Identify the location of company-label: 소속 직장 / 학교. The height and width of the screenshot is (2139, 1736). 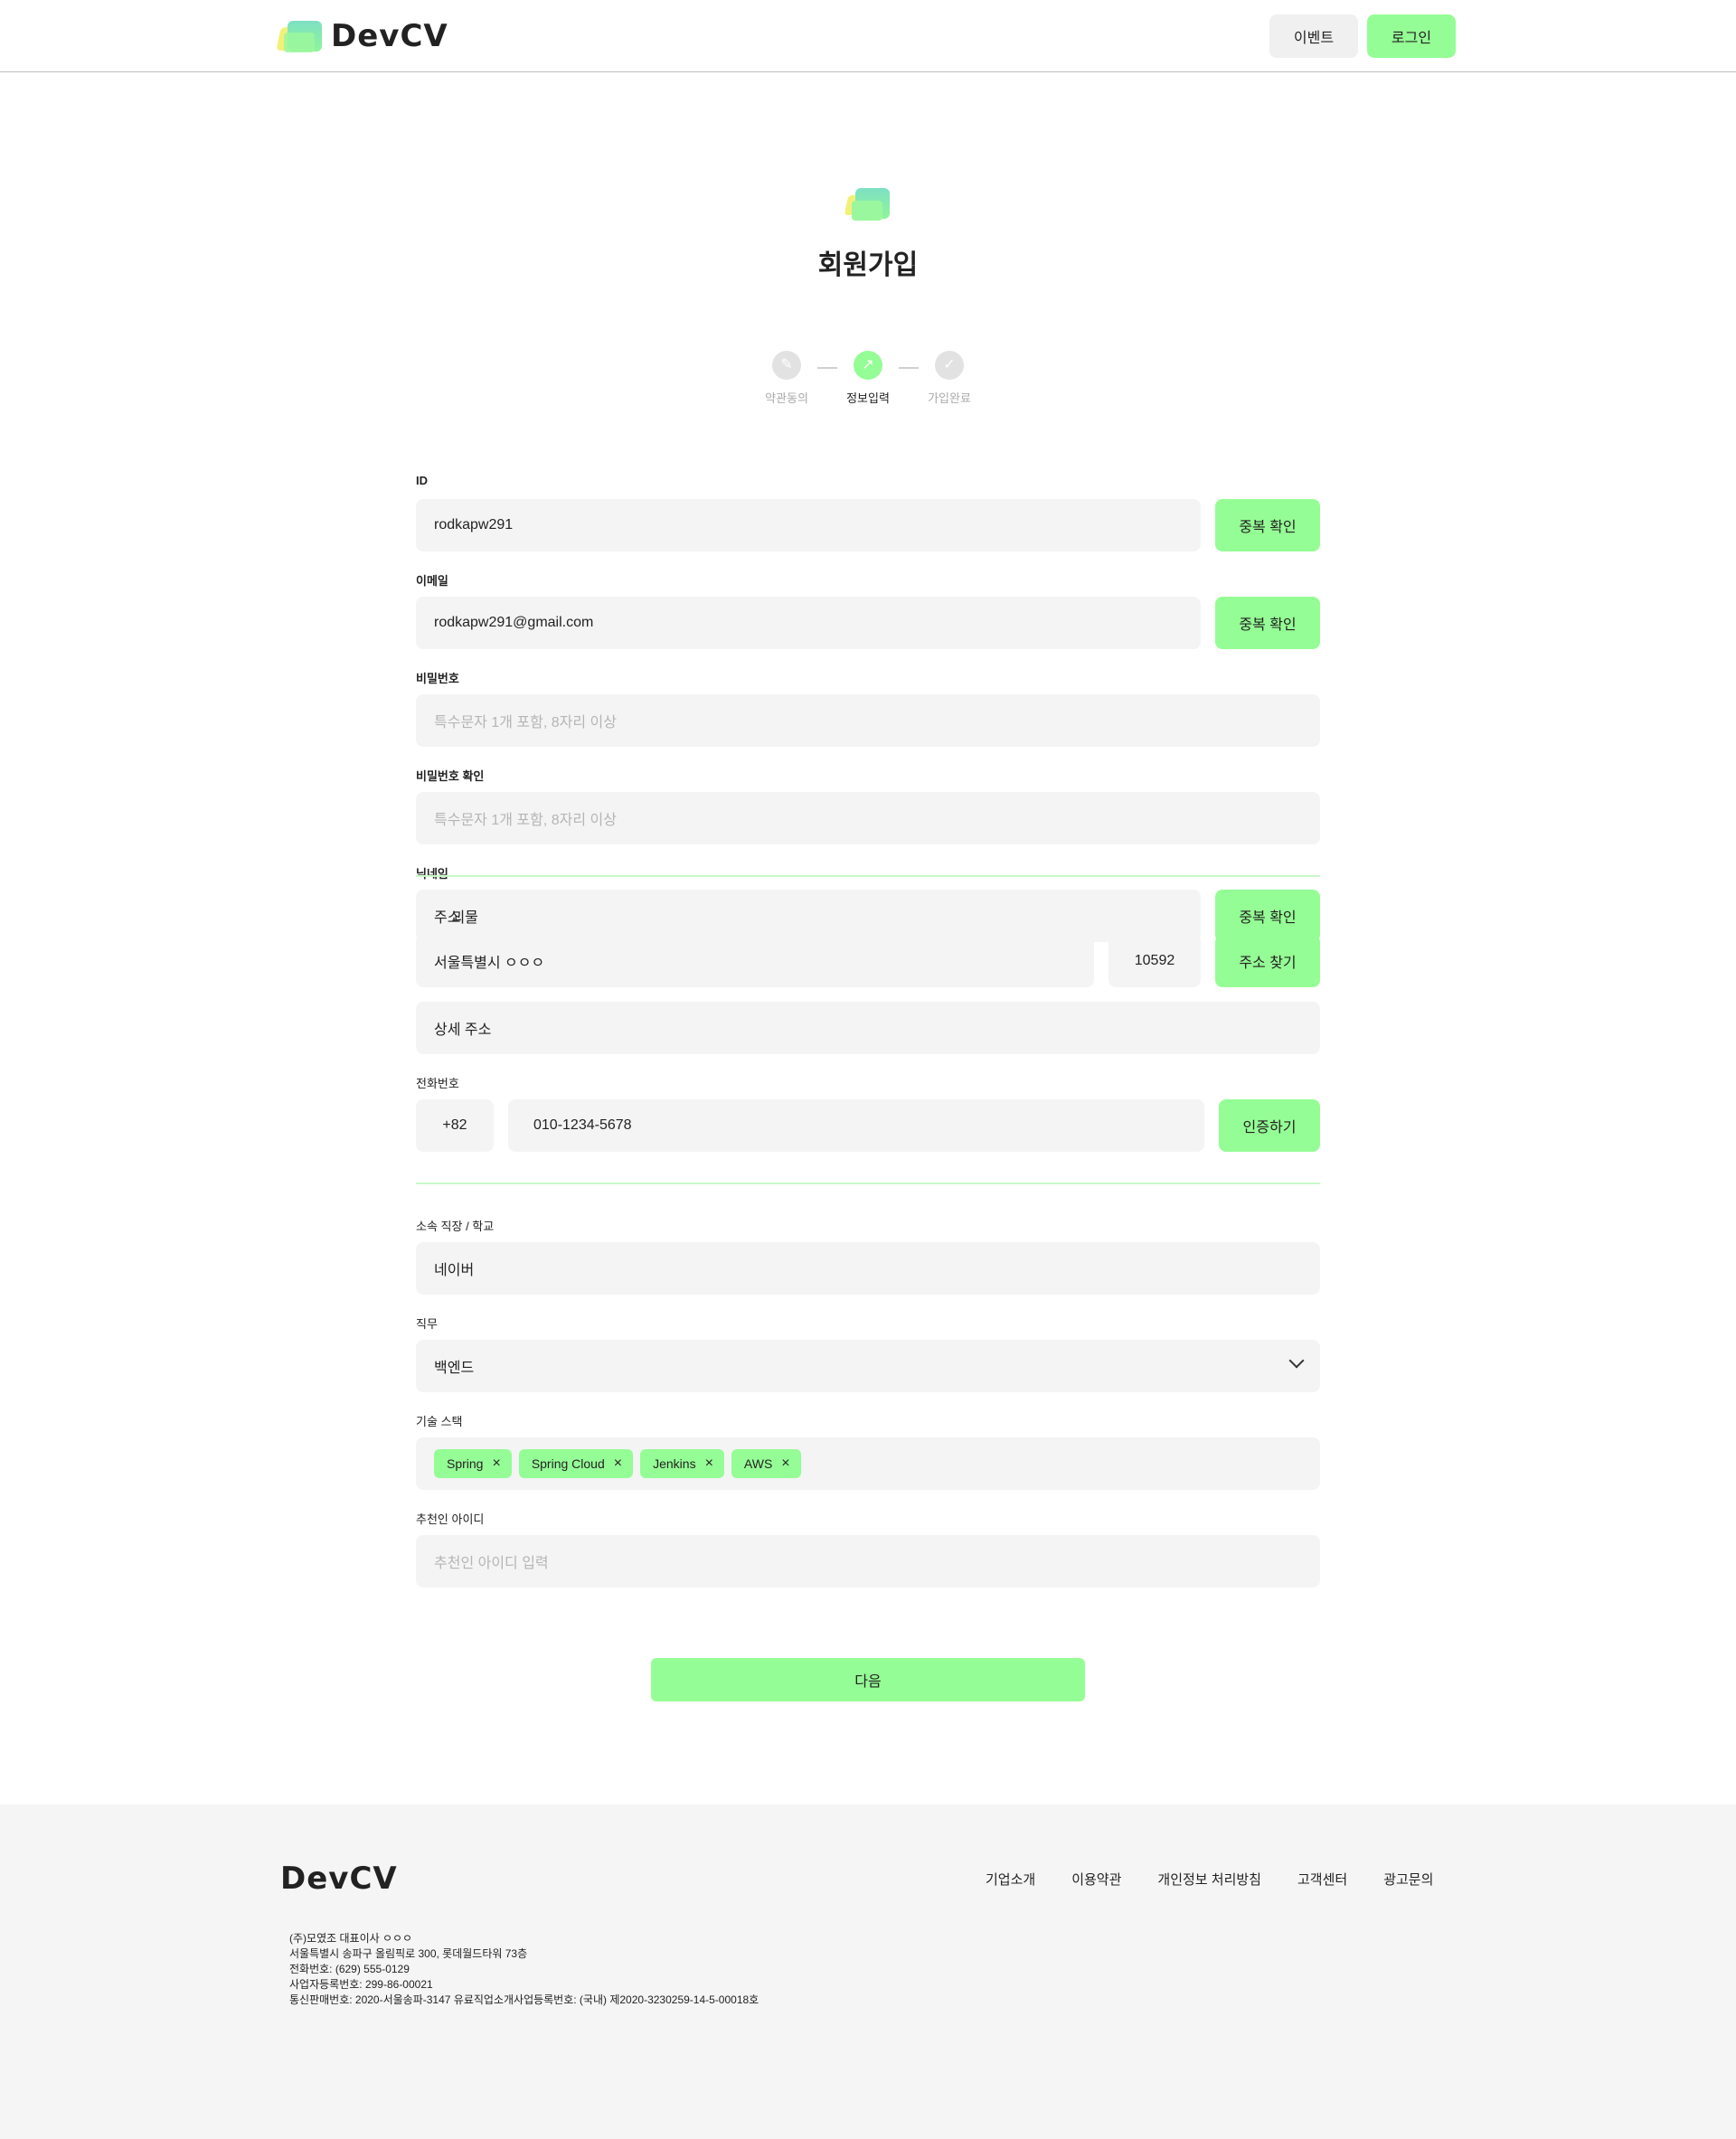
(456, 1226).